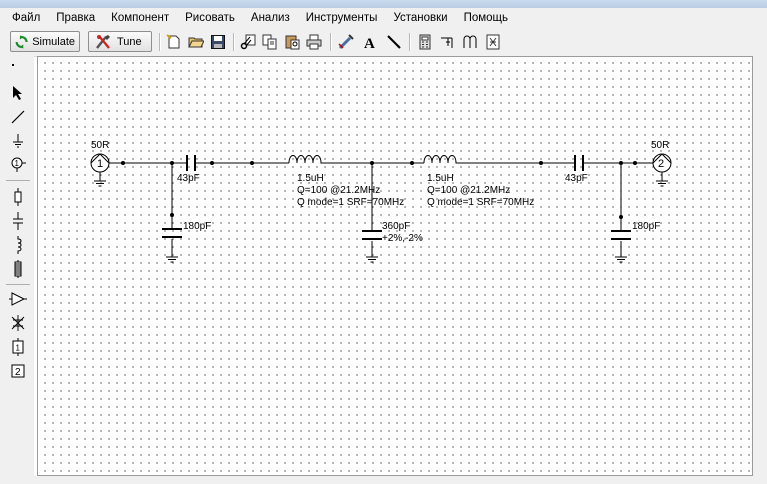  Describe the element at coordinates (270, 42) in the screenshot. I see `copy-icon` at that location.